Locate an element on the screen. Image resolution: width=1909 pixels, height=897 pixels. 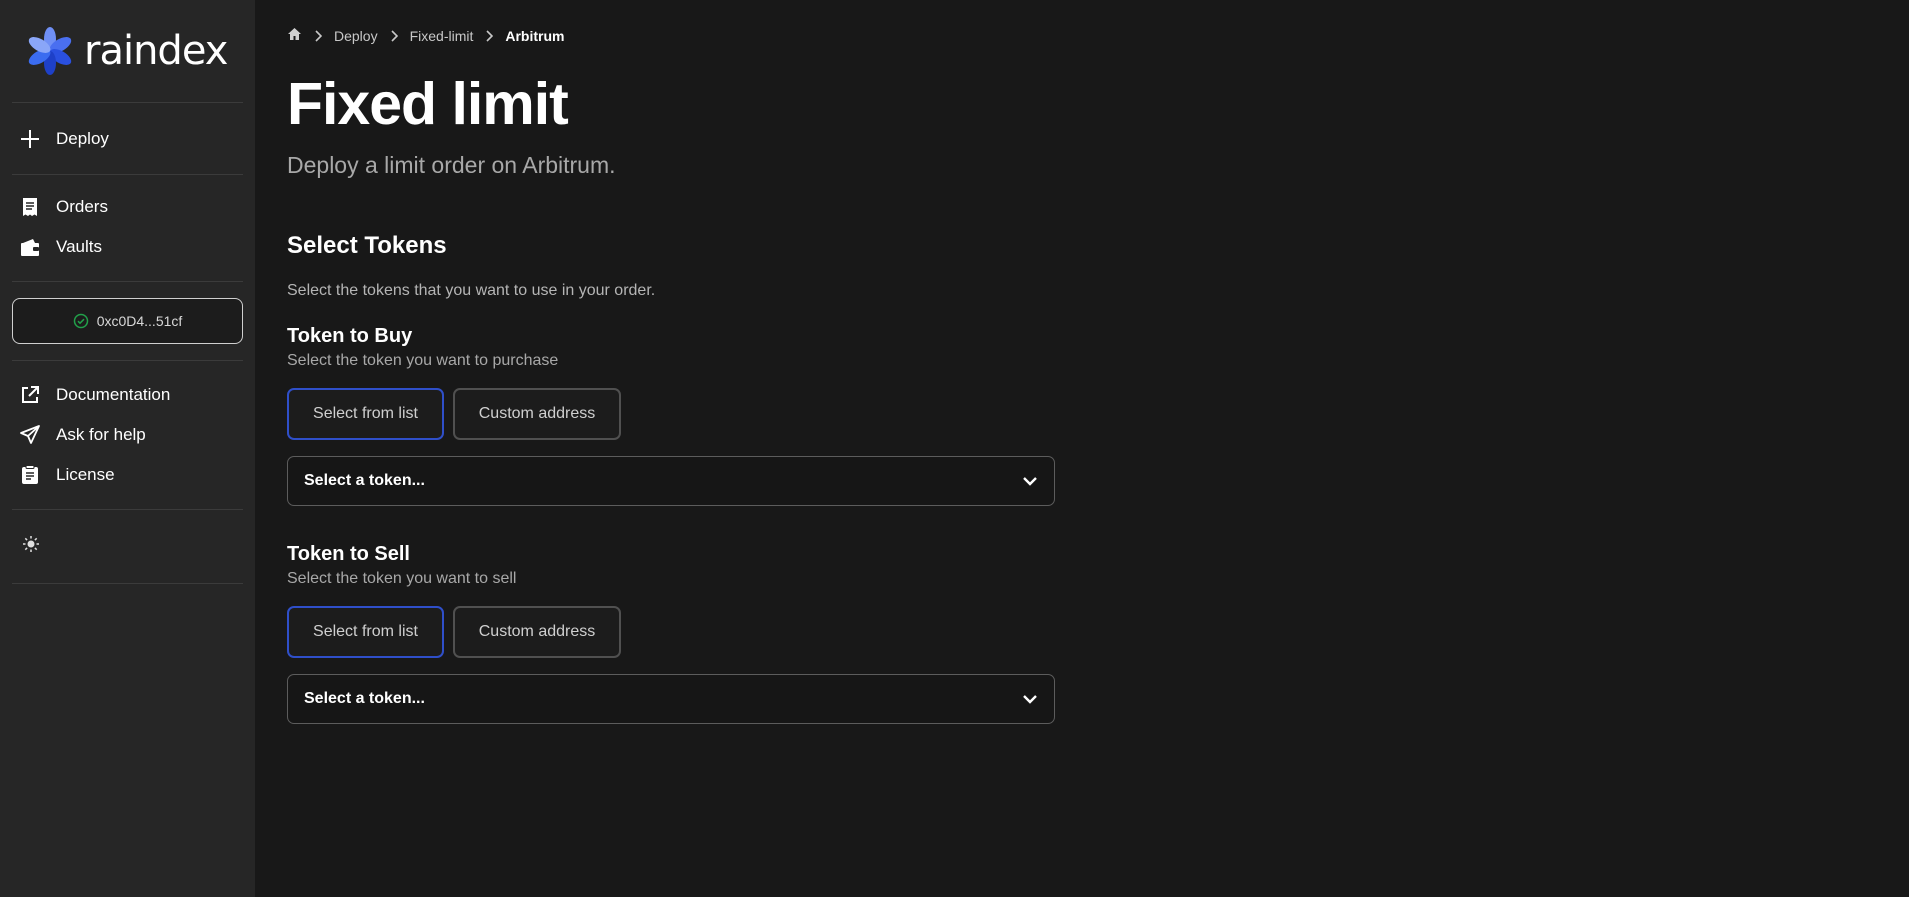
sidebar-item-label: License is located at coordinates (85, 474).